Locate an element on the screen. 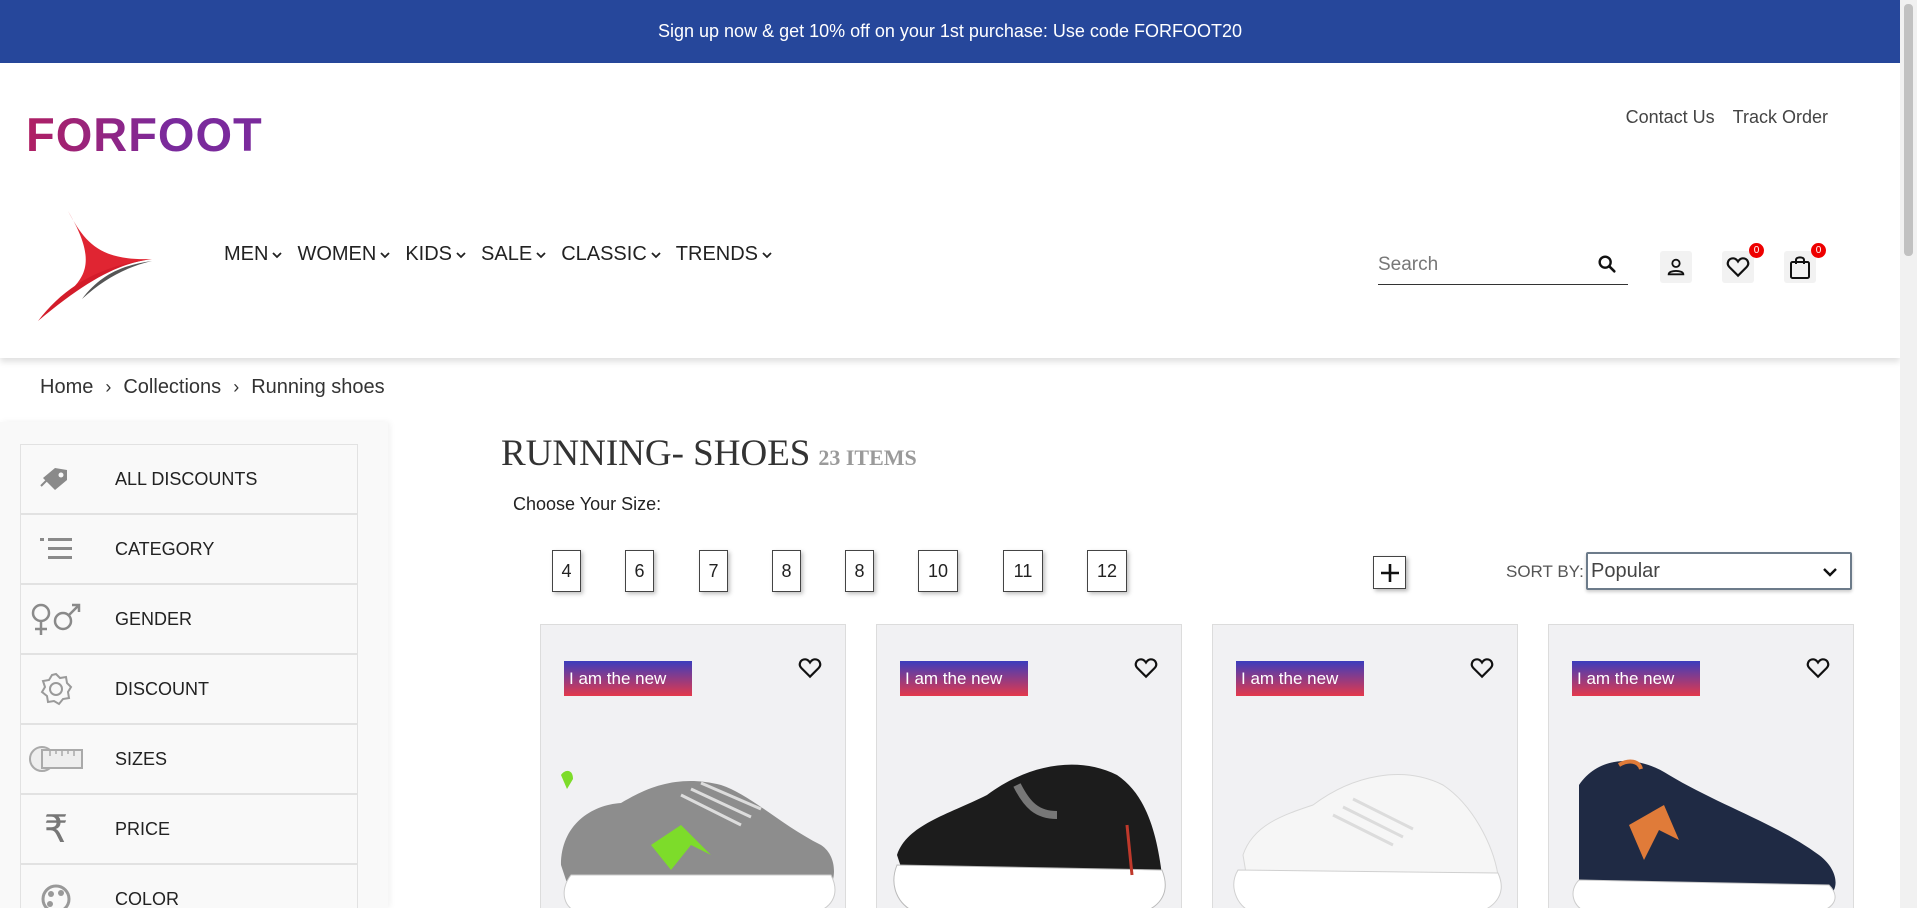 This screenshot has height=908, width=1917. plus-icon is located at coordinates (1389, 572).